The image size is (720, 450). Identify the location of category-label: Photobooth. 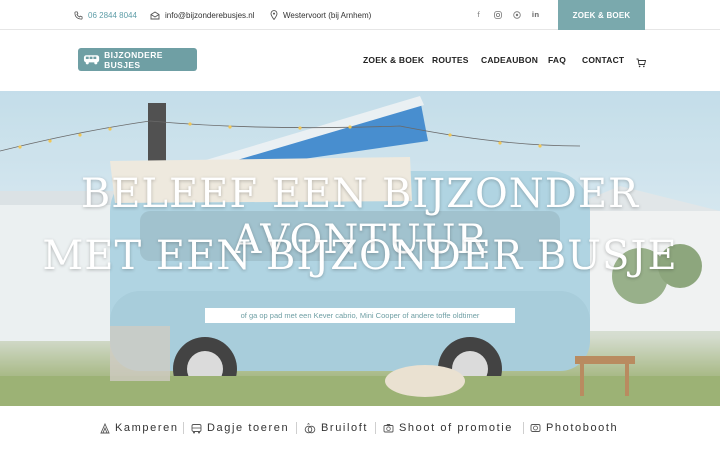
(582, 428).